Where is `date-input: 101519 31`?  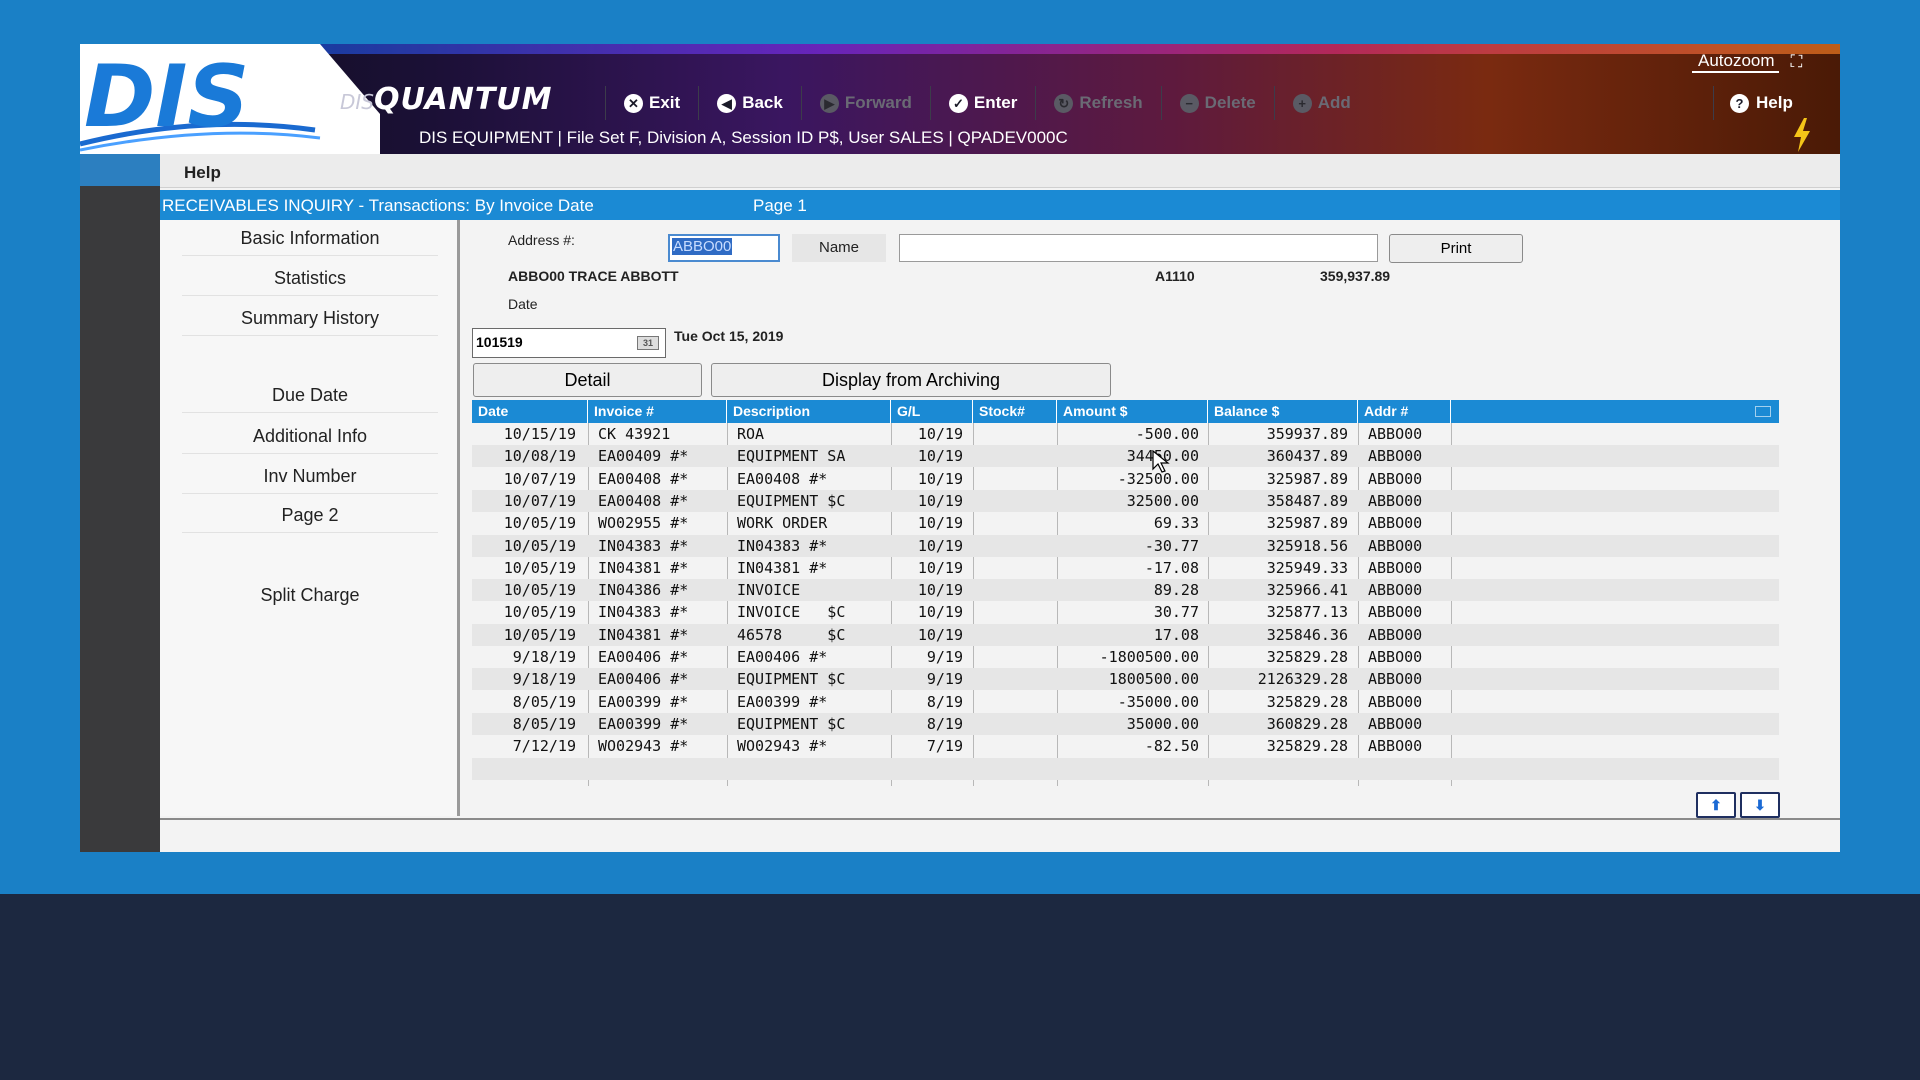
date-input: 101519 31 is located at coordinates (569, 343).